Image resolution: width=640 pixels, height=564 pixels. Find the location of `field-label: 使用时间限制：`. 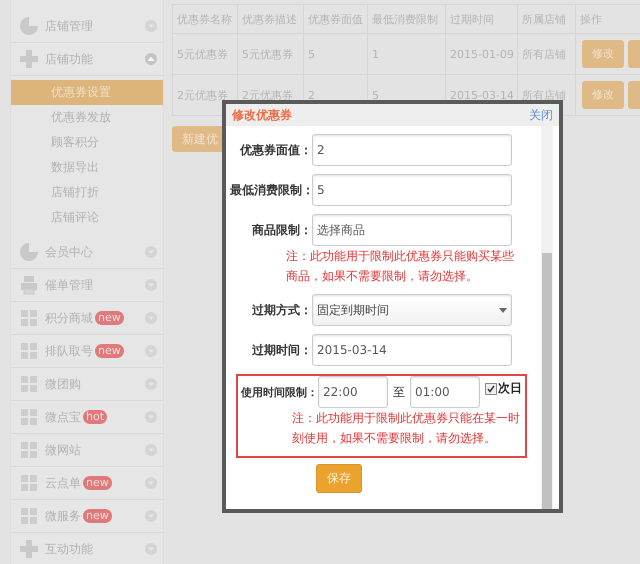

field-label: 使用时间限制： is located at coordinates (279, 392).